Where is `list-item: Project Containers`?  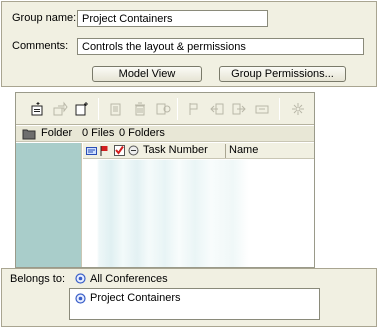
list-item: Project Containers is located at coordinates (135, 298).